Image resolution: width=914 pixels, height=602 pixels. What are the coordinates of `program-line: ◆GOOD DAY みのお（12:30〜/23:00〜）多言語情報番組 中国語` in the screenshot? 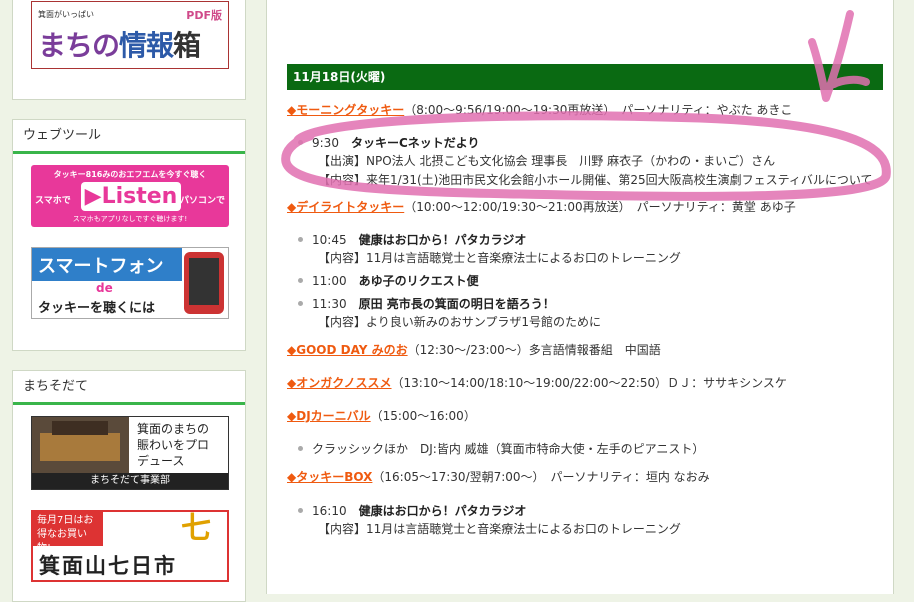 It's located at (474, 349).